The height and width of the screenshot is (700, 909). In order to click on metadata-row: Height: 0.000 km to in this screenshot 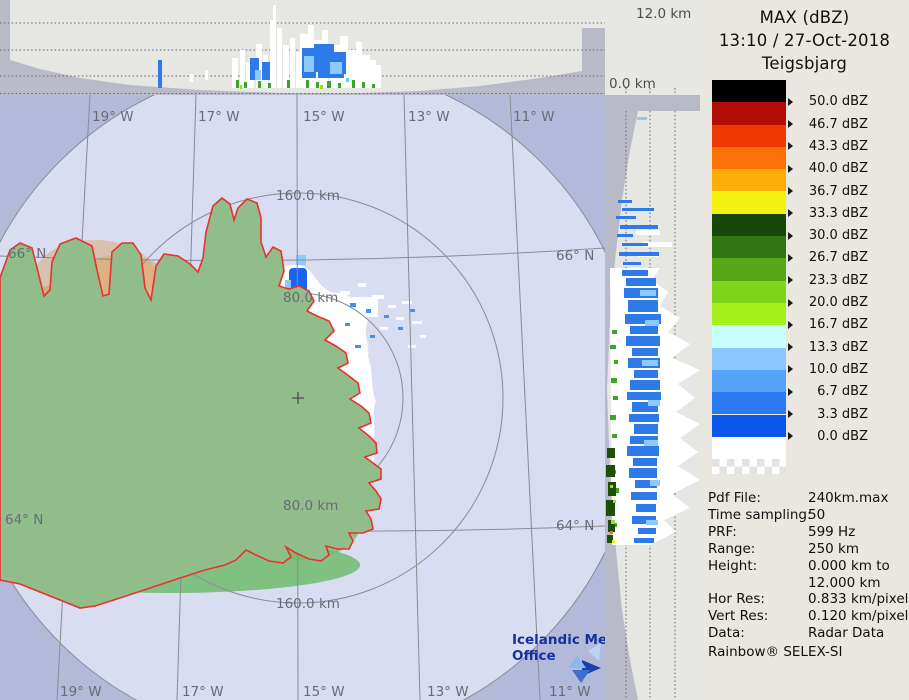, I will do `click(807, 566)`.